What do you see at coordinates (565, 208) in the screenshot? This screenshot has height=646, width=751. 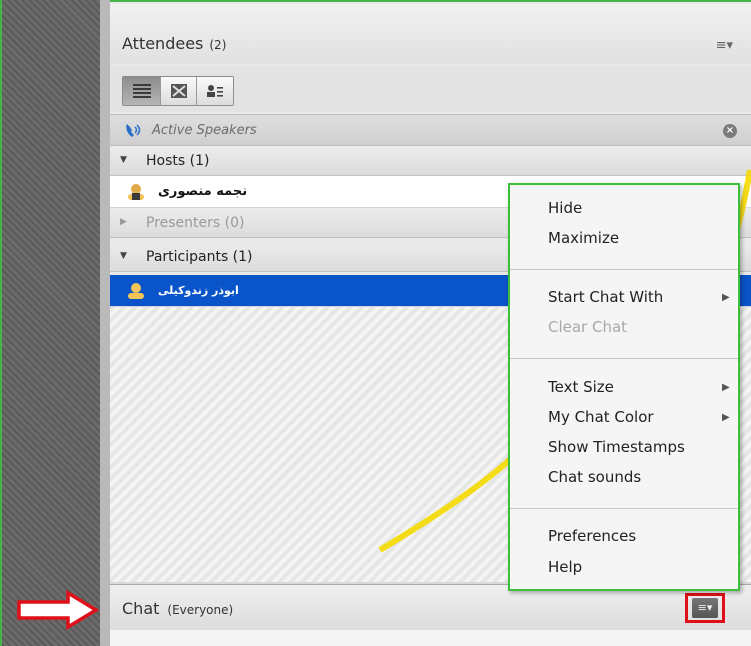 I see `menu-item-hide: Hide` at bounding box center [565, 208].